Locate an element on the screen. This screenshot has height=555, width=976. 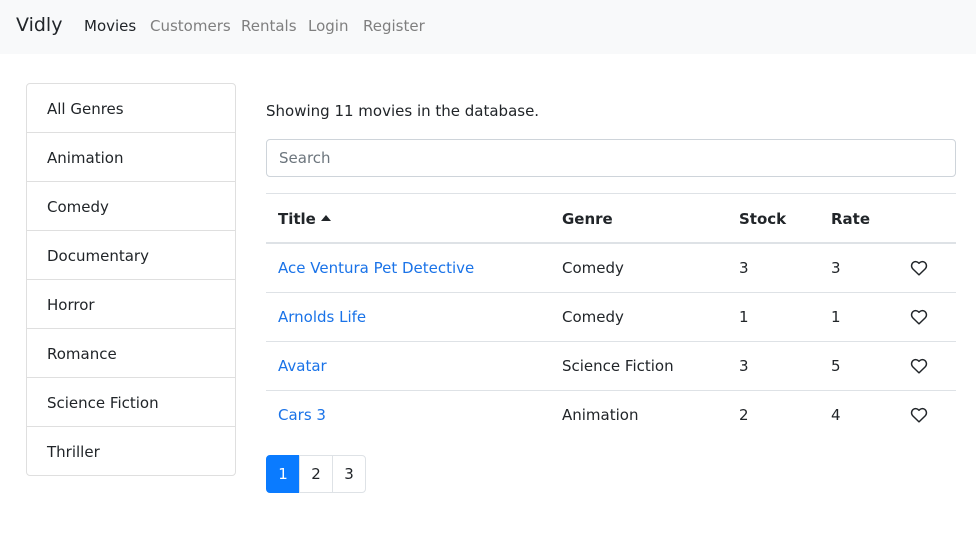
pagination: 1 2 3 is located at coordinates (316, 474).